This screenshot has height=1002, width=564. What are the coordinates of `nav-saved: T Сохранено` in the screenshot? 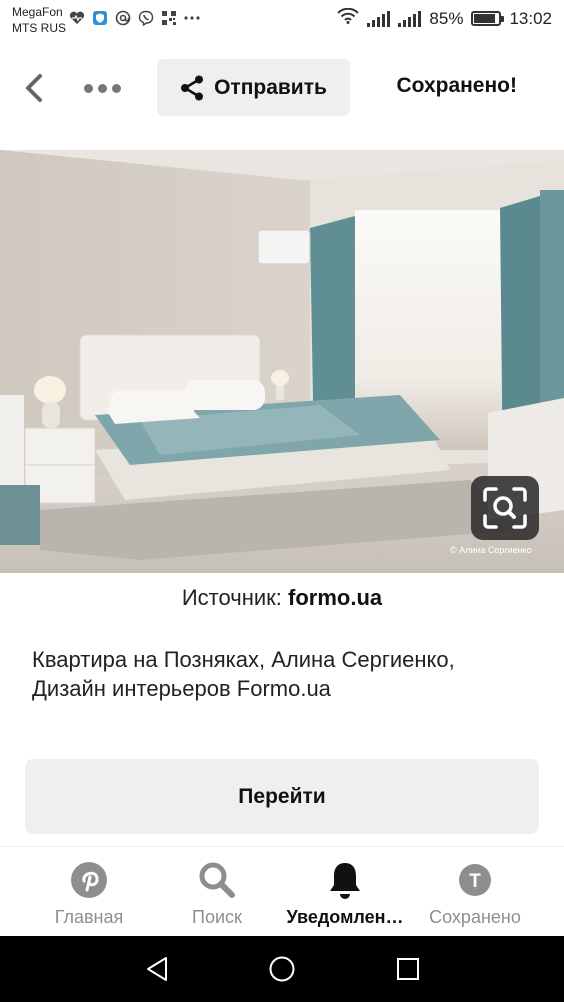 It's located at (475, 893).